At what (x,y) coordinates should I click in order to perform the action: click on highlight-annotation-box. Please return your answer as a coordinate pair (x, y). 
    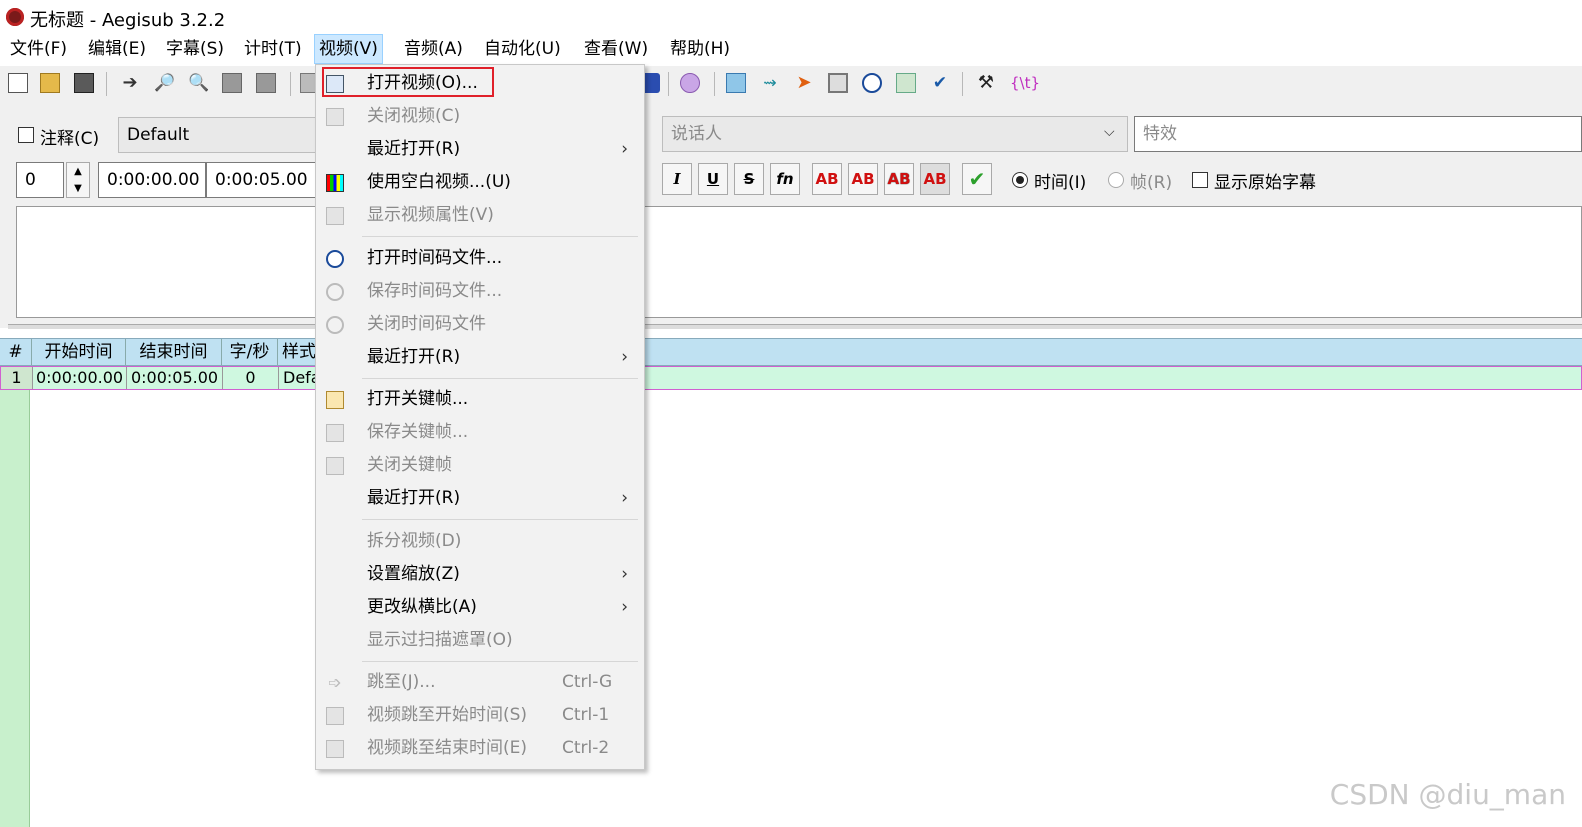
    Looking at the image, I should click on (408, 82).